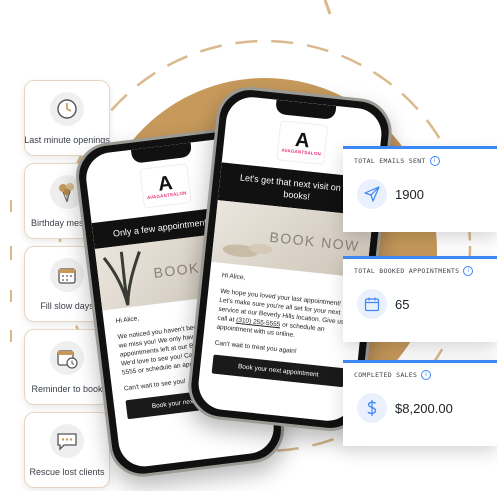  I want to click on stat-value: 1900, so click(409, 194).